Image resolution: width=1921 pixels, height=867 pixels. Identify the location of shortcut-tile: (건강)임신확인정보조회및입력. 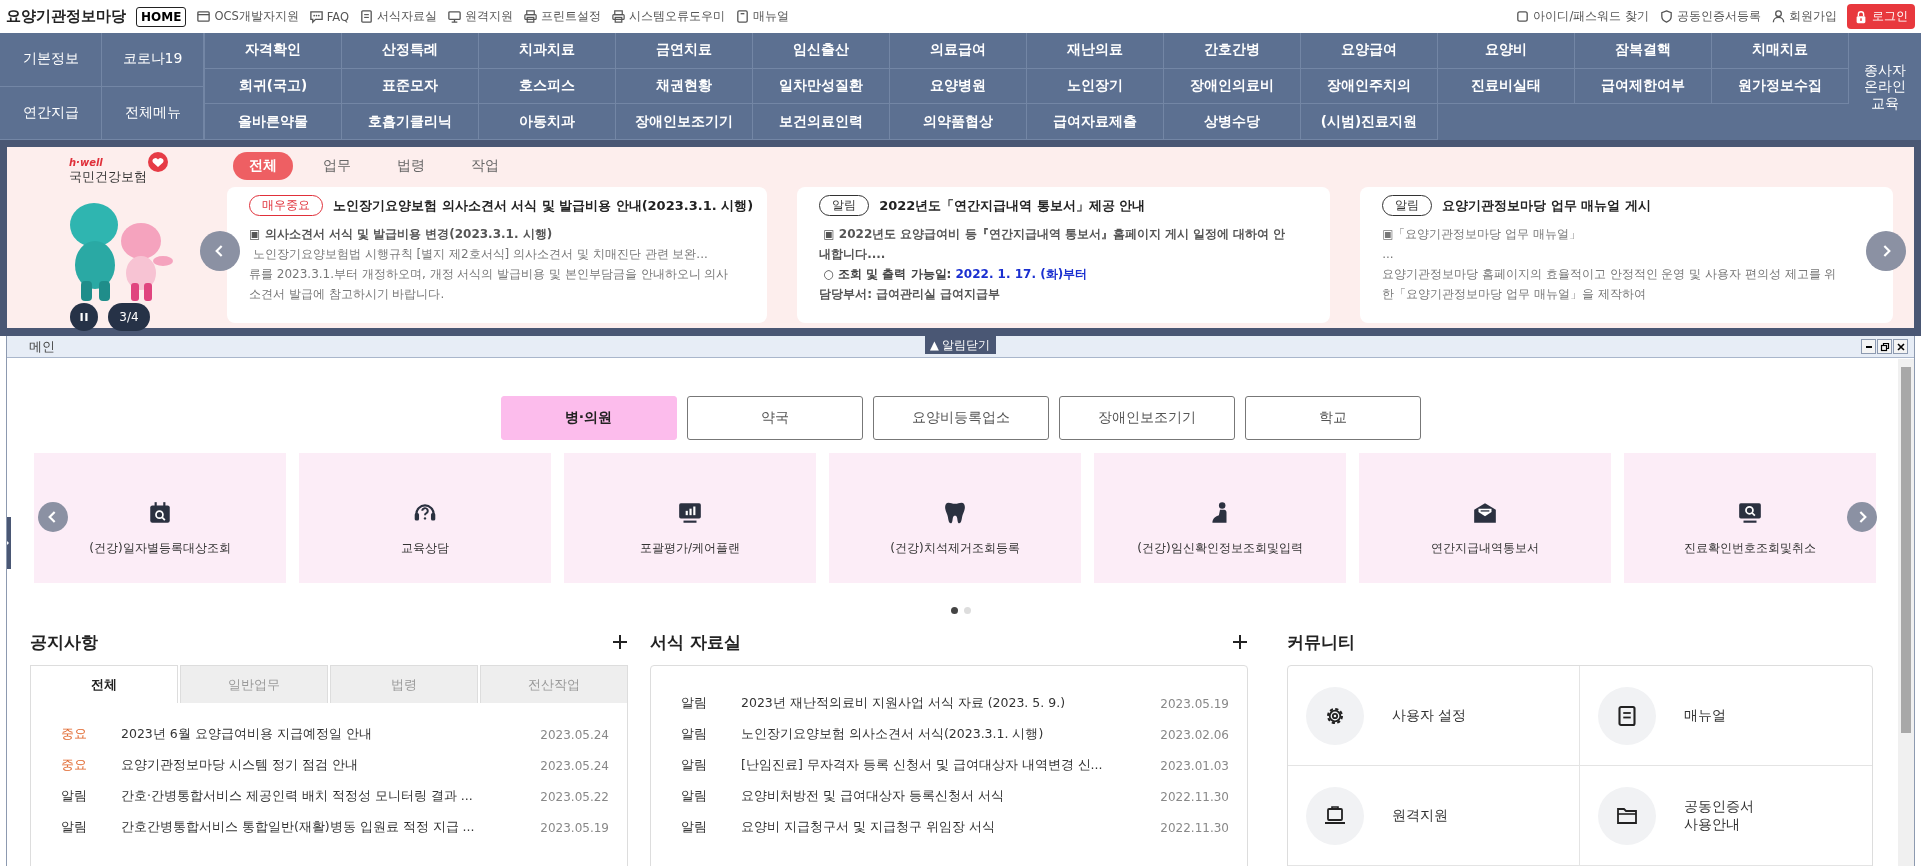
(1220, 518).